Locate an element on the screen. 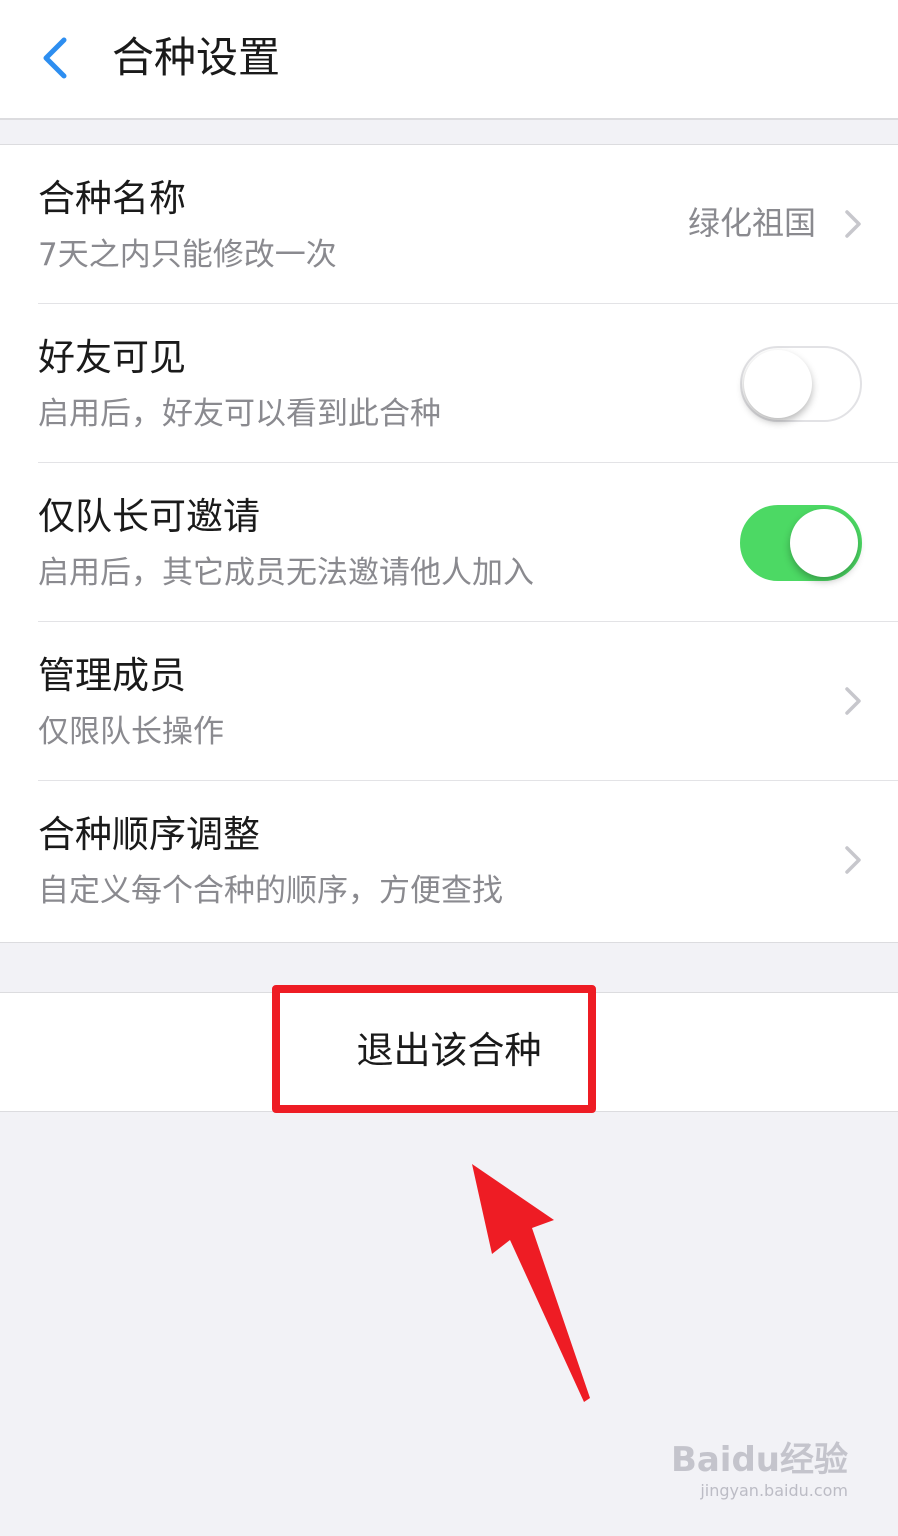  annotation-arrow-icon is located at coordinates (531, 1283).